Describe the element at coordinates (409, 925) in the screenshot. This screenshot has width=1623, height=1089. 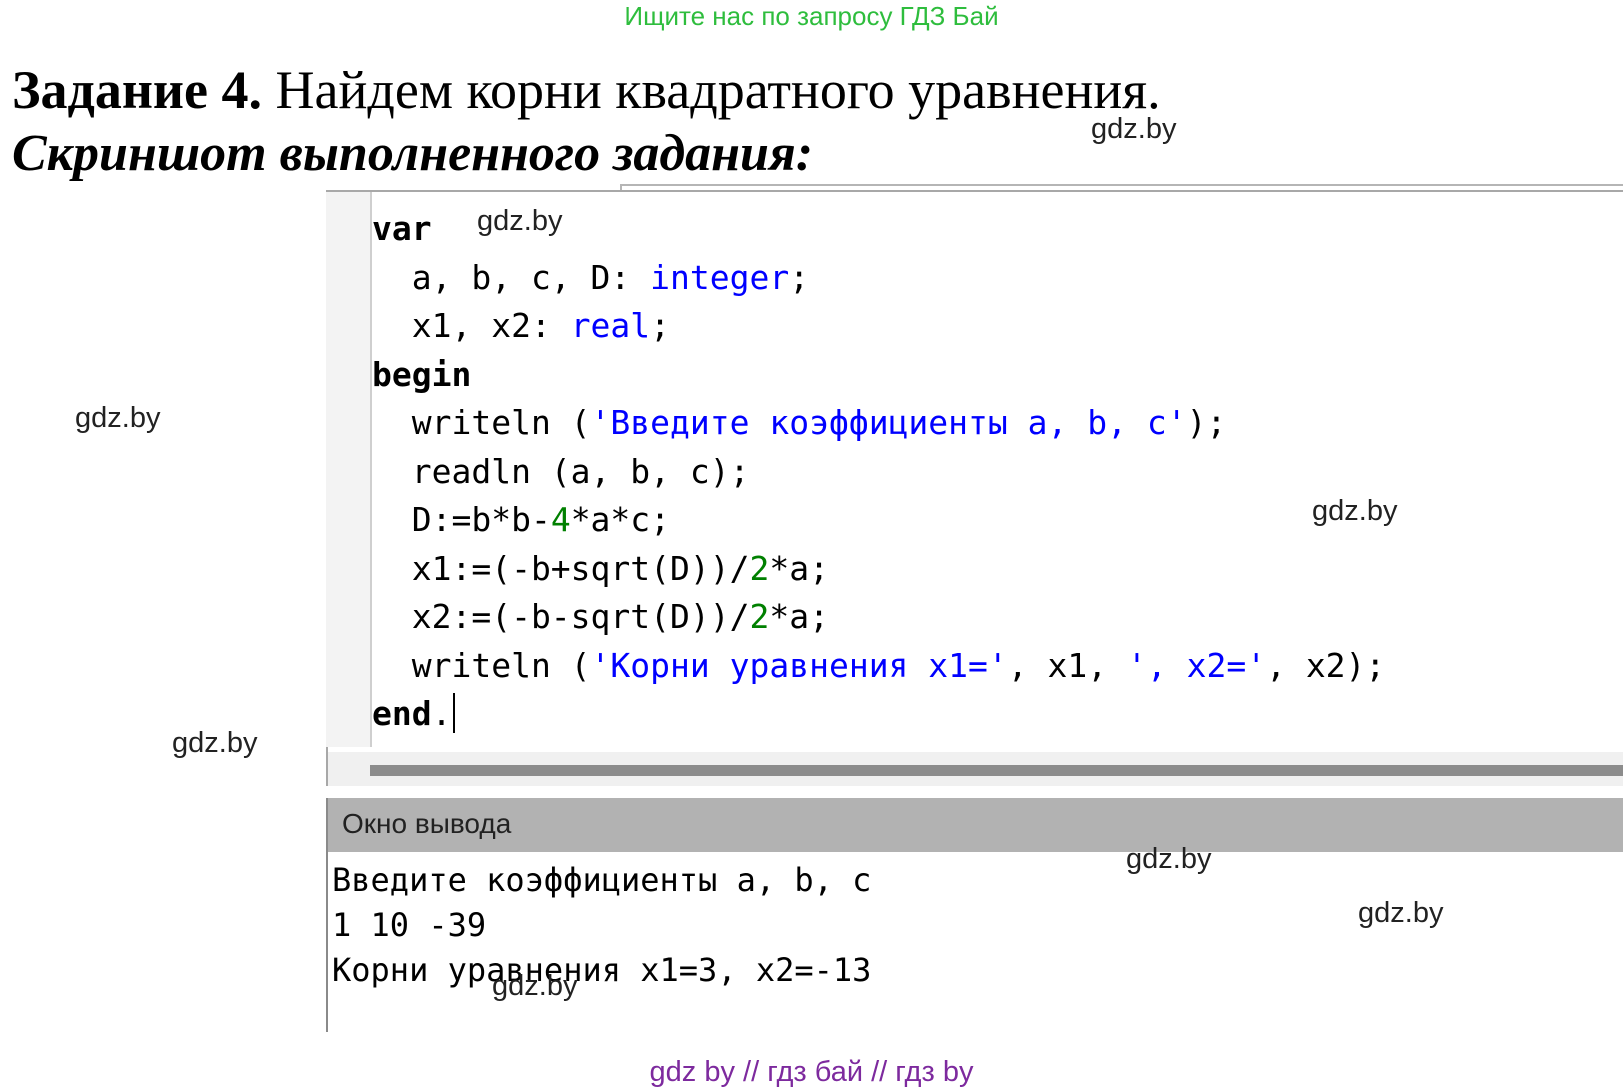
I see `output-line: 1 10 -39` at that location.